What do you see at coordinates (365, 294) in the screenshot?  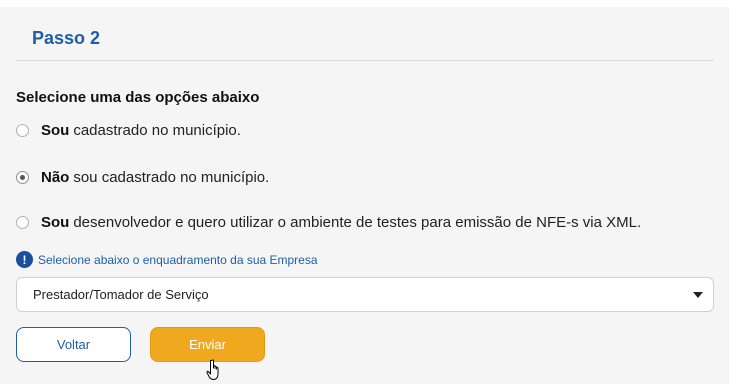 I see `enquadramento-select: Prestador/Tomador de Serviço` at bounding box center [365, 294].